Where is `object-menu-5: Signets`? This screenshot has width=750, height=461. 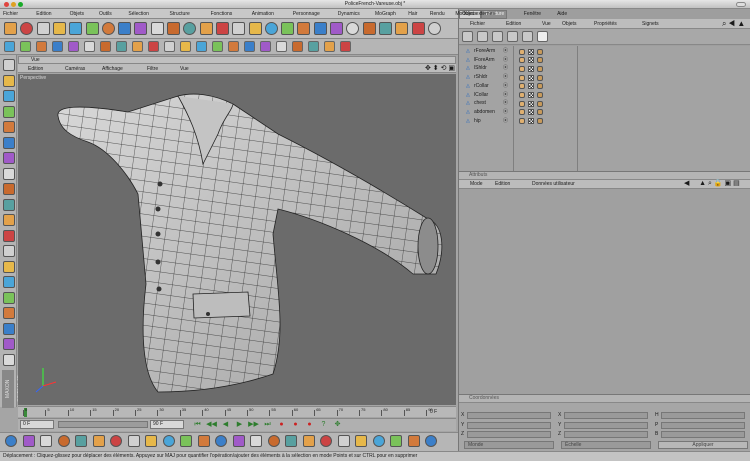
object-menu-5: Signets is located at coordinates (650, 24).